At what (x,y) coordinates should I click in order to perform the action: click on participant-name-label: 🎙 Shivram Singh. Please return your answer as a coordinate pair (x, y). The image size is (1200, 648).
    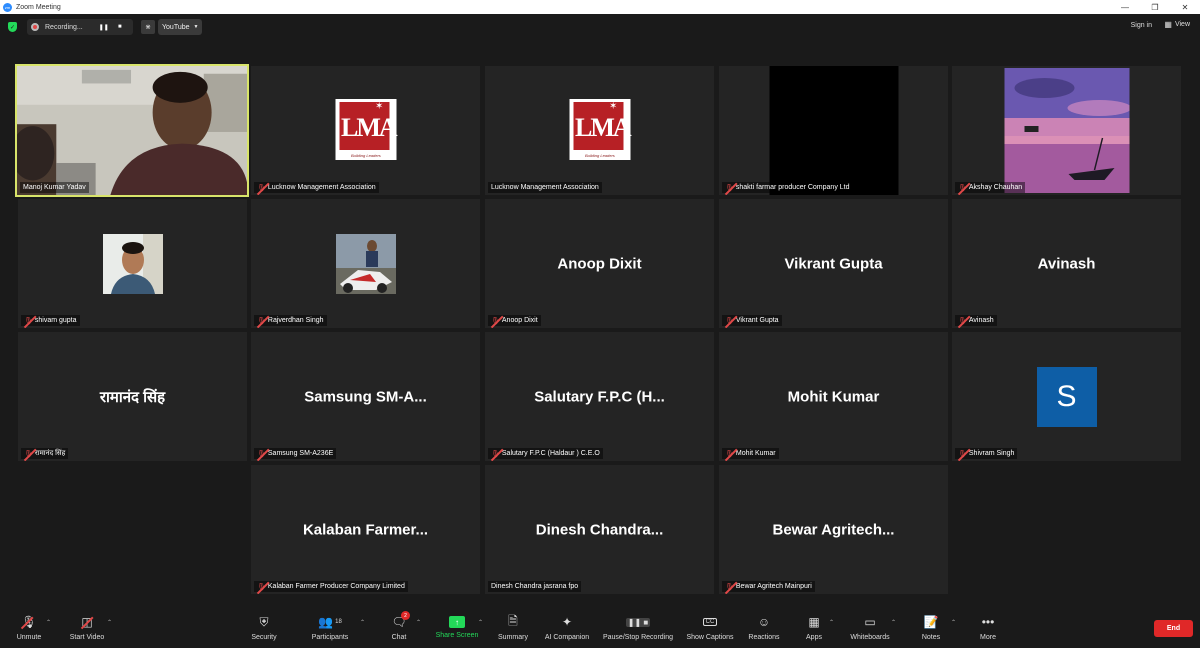
    Looking at the image, I should click on (986, 453).